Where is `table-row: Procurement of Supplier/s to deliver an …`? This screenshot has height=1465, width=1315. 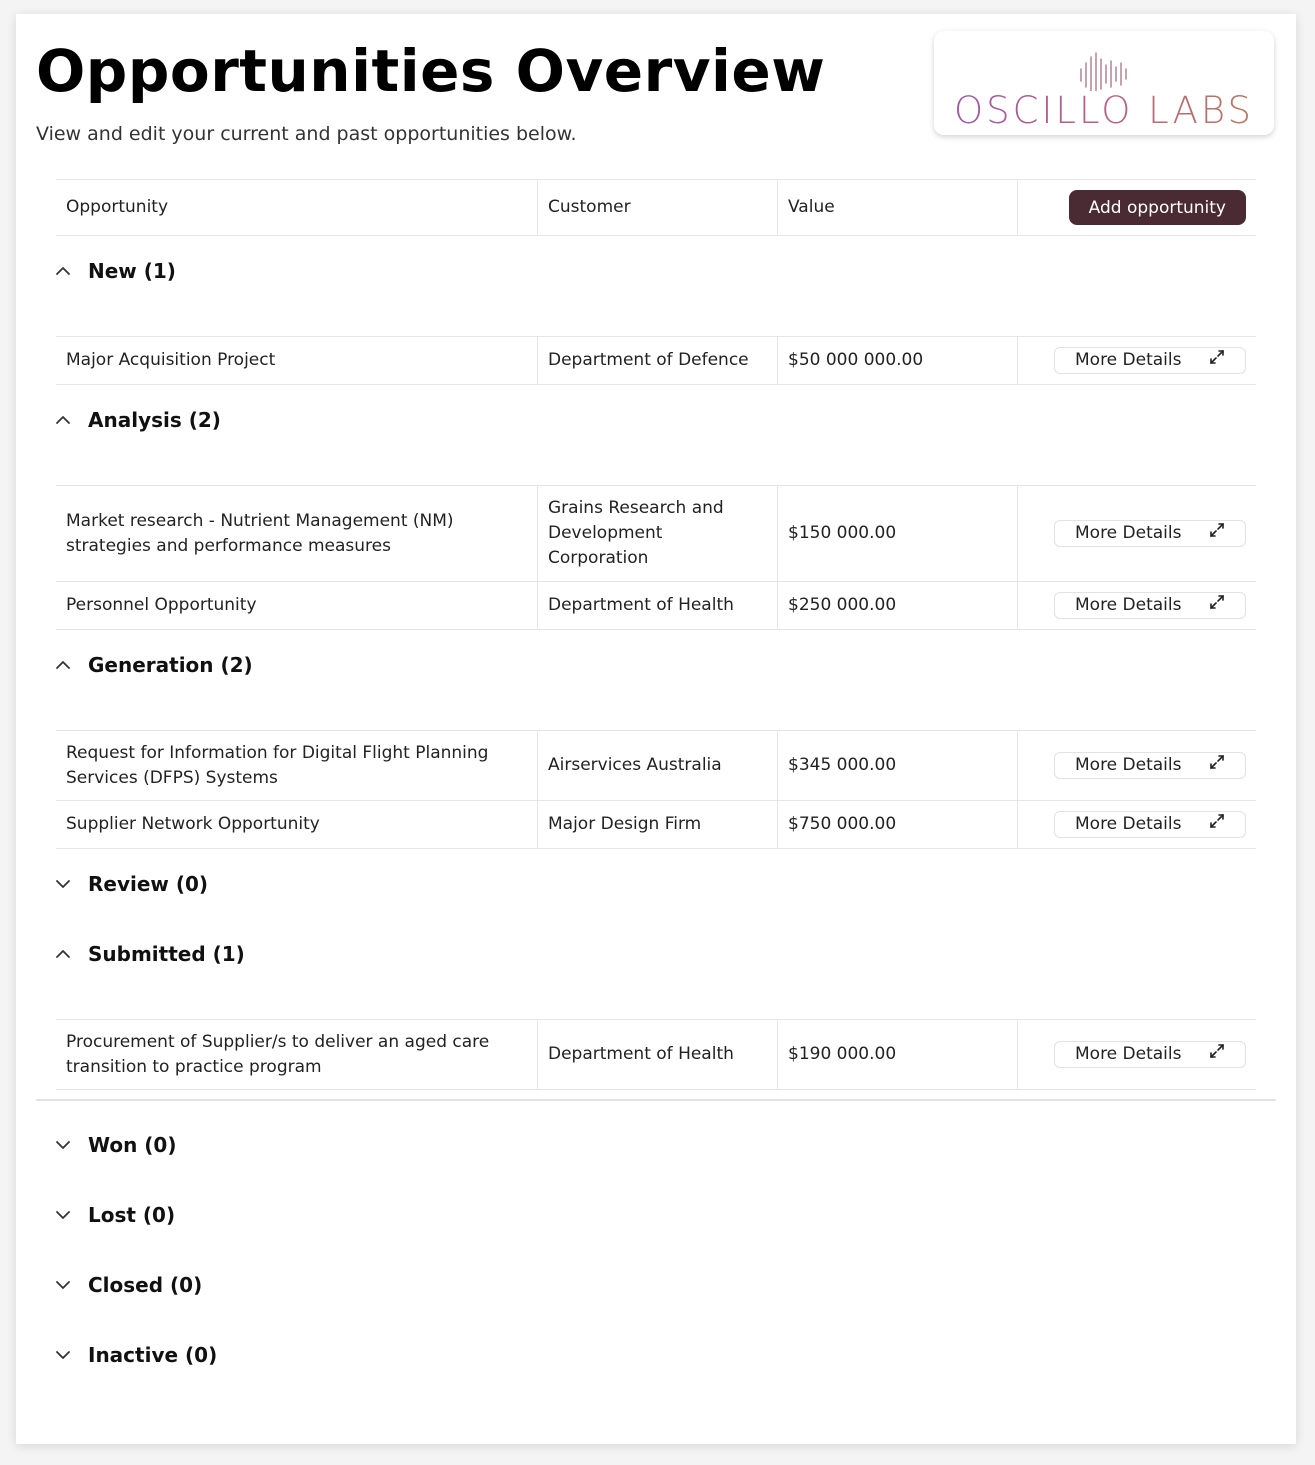
table-row: Procurement of Supplier/s to deliver an … is located at coordinates (656, 1055).